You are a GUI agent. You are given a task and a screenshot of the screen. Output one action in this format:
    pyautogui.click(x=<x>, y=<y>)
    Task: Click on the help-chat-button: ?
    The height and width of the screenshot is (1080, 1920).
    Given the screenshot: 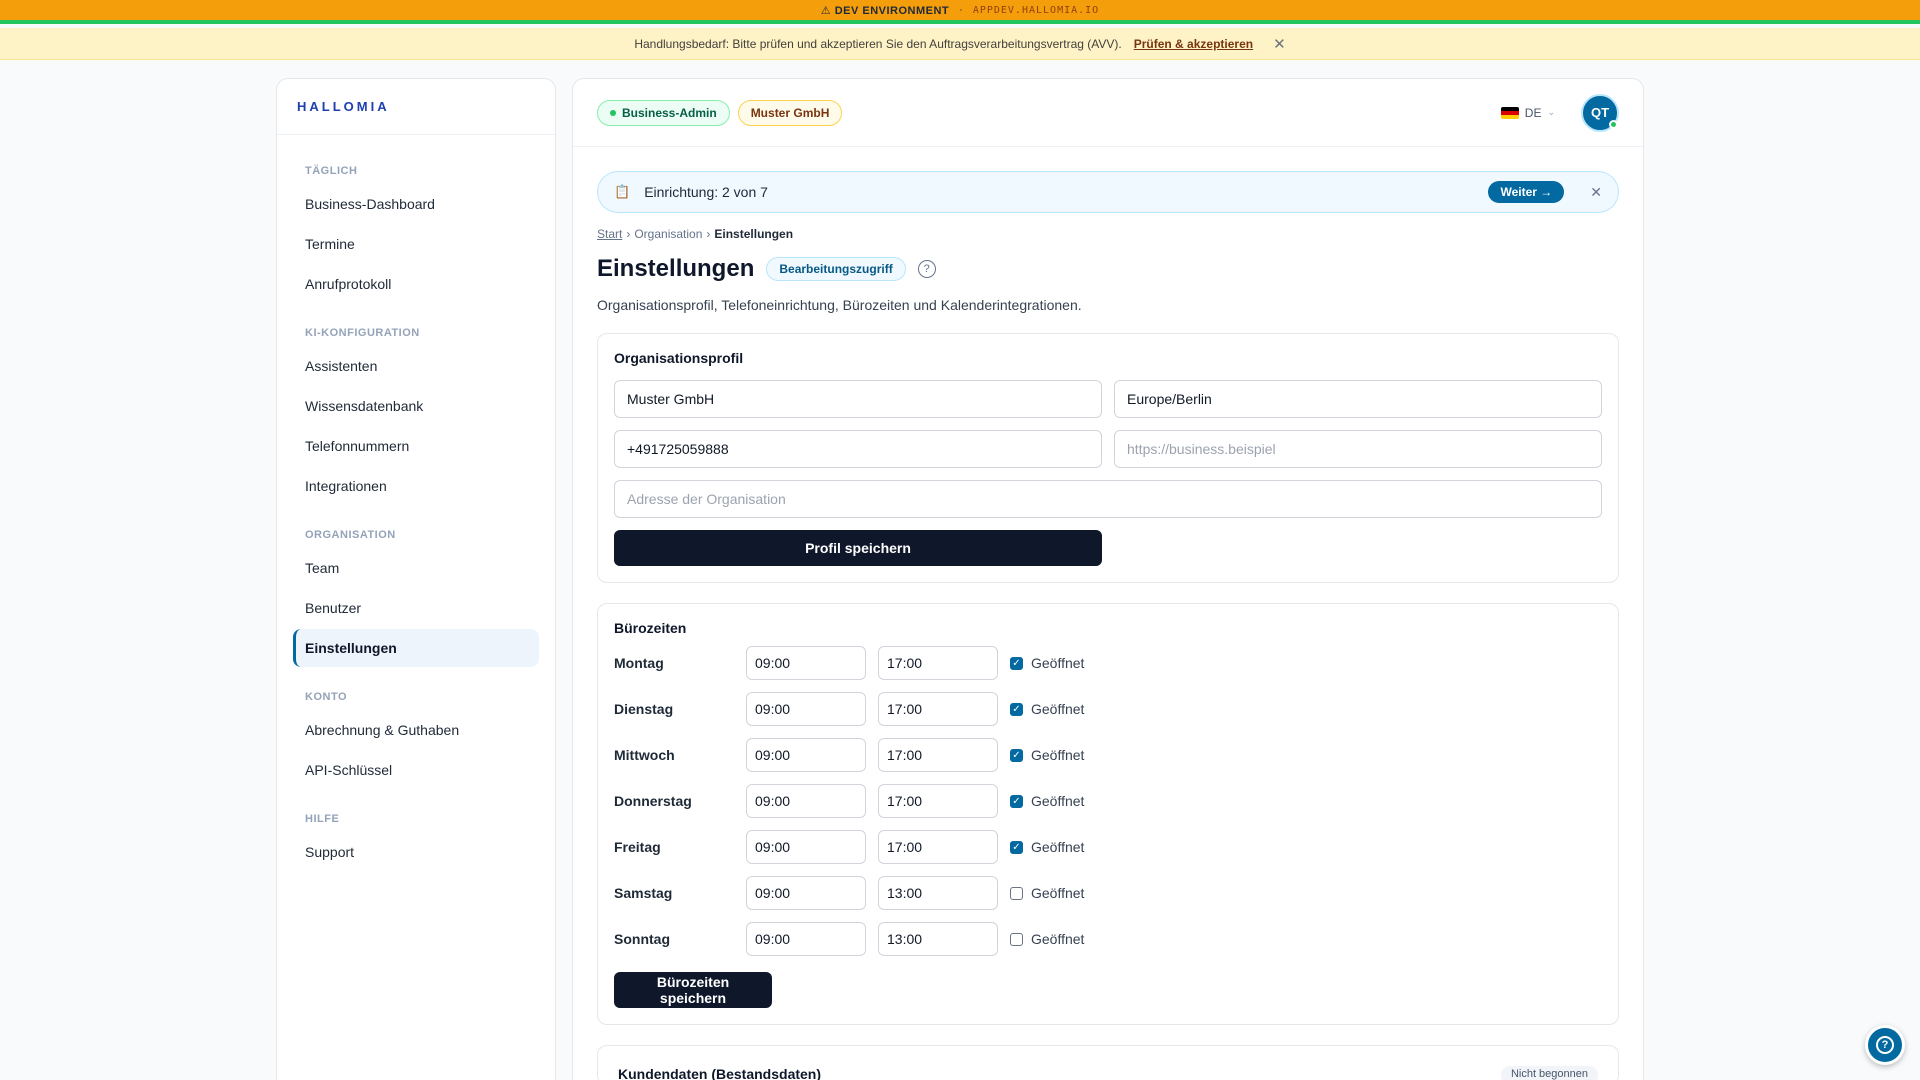 What is the action you would take?
    pyautogui.click(x=1885, y=1045)
    